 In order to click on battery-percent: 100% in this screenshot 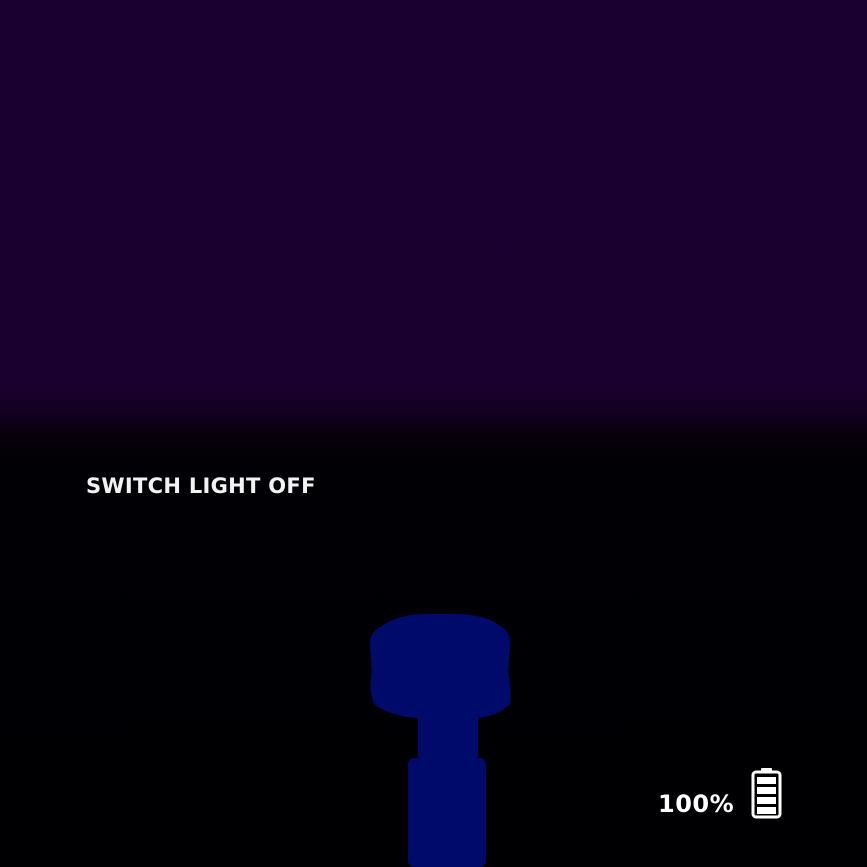, I will do `click(696, 804)`.